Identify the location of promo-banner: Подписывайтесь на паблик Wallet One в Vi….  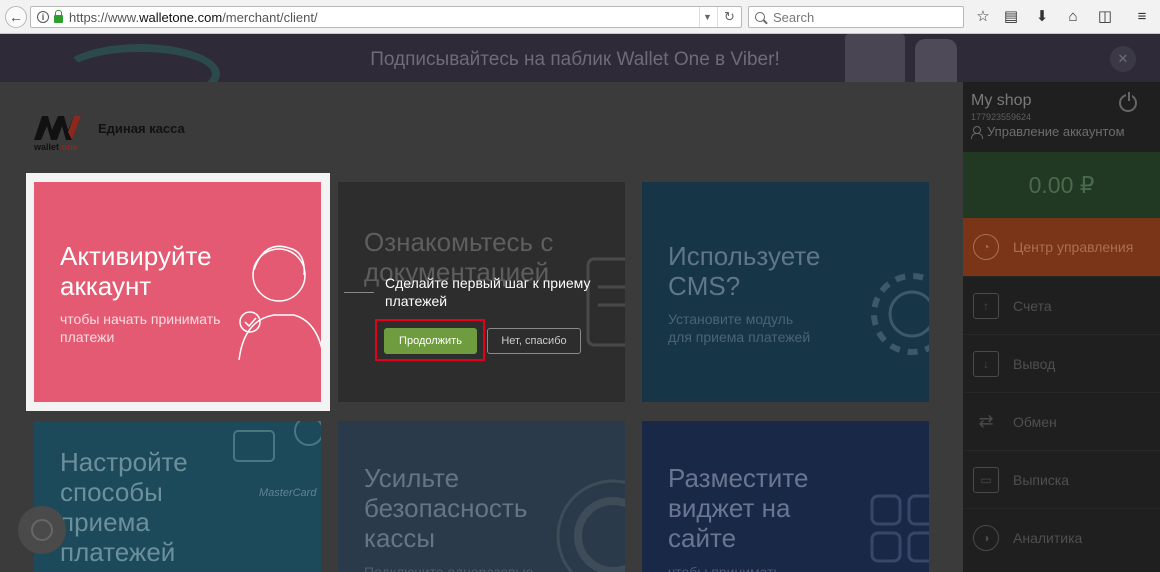
(580, 69).